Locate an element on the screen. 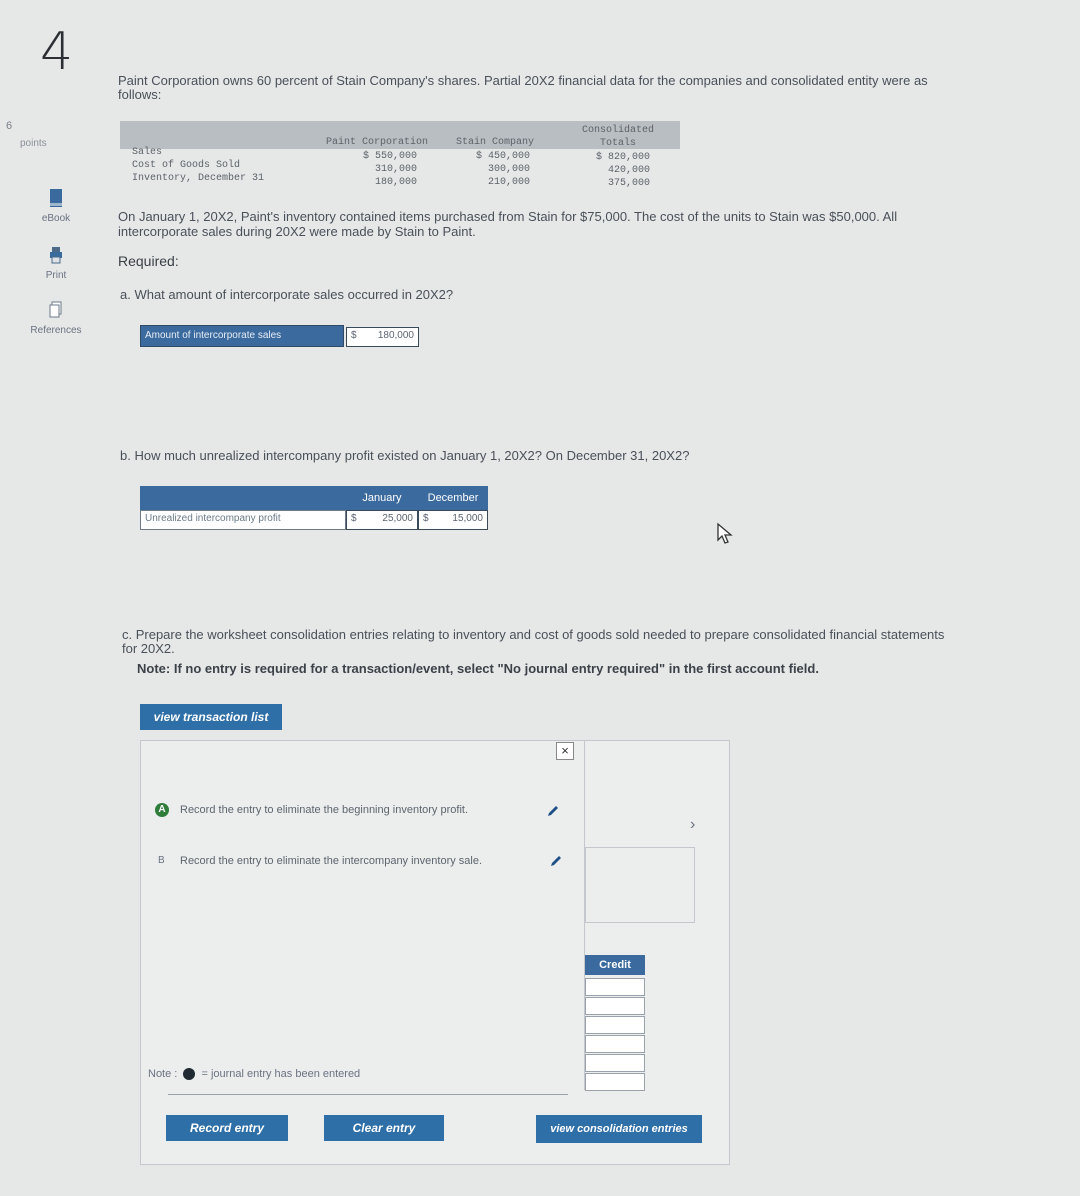 The height and width of the screenshot is (1196, 1080). print-icon is located at coordinates (56, 256).